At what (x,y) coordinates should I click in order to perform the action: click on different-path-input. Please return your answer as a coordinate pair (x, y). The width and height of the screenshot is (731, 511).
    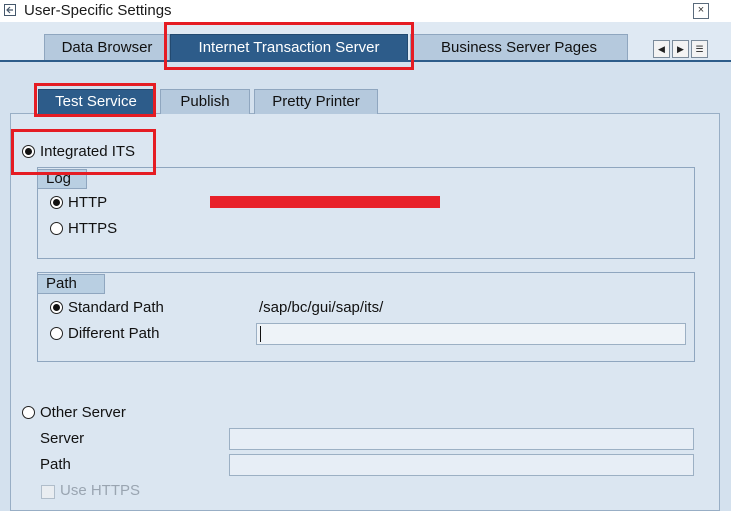
    Looking at the image, I should click on (471, 334).